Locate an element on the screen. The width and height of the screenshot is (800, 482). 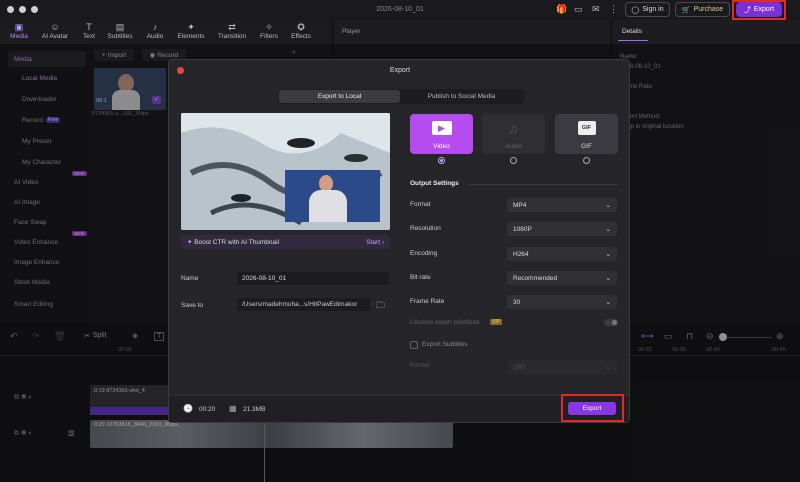
encoding-label: Encoding is located at coordinates (424, 253).